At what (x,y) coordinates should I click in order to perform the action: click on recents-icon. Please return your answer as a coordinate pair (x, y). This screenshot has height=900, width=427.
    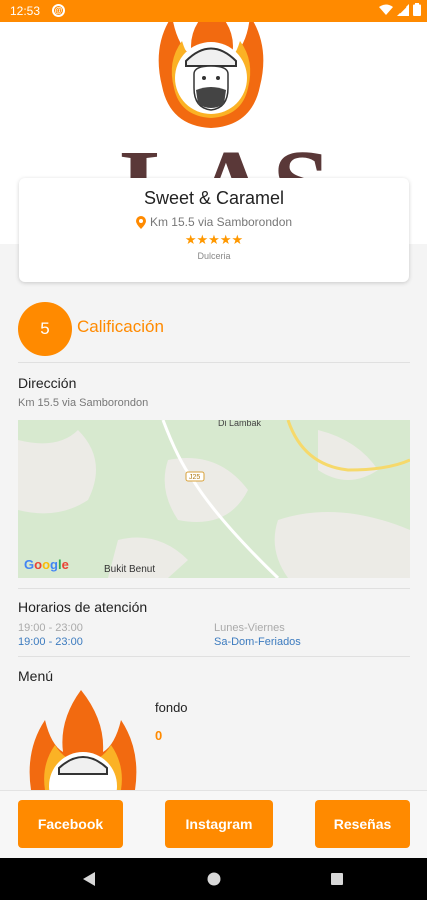
    Looking at the image, I should click on (337, 879).